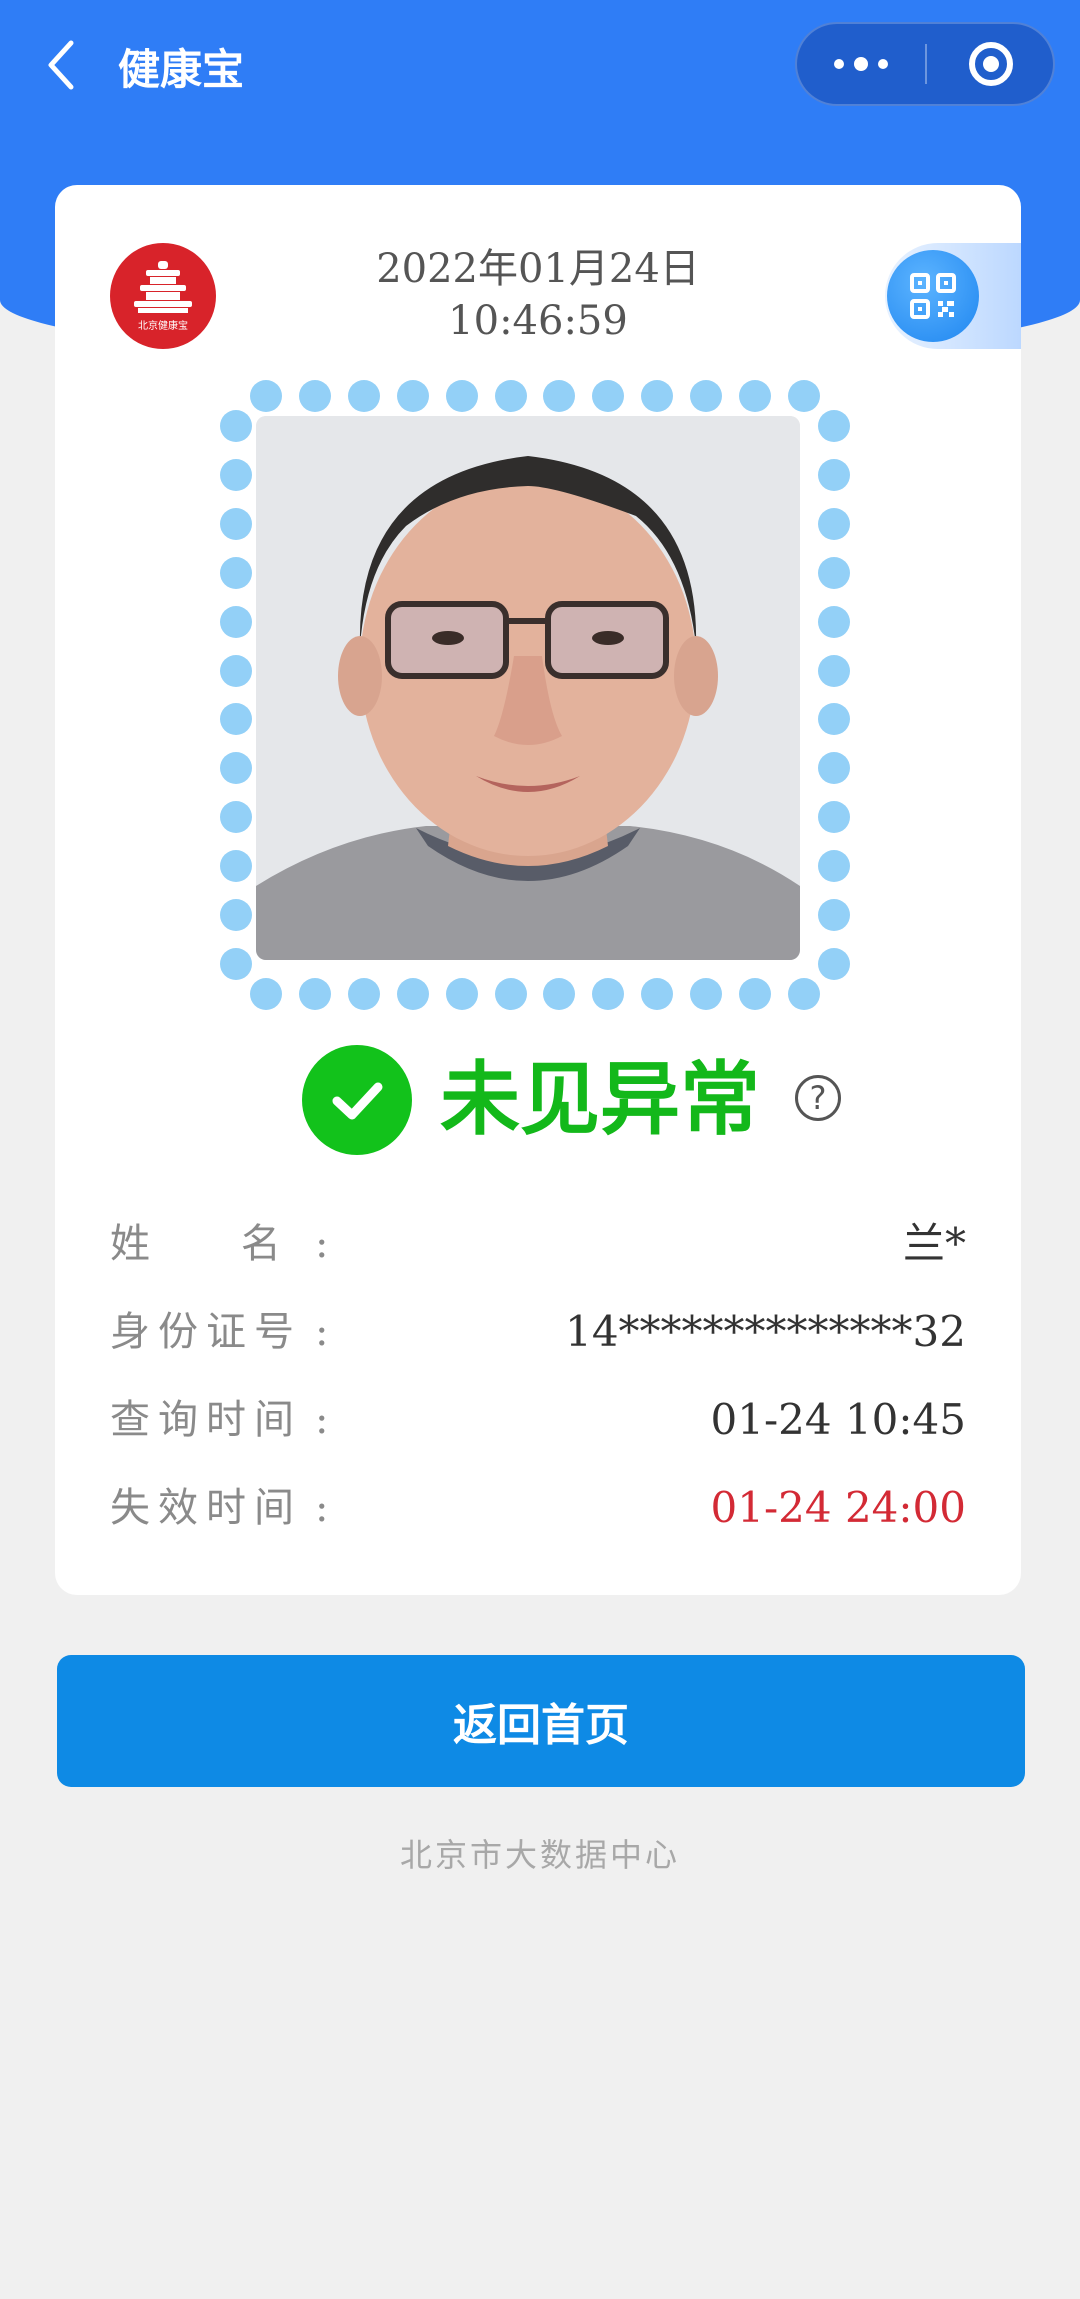 The width and height of the screenshot is (1080, 2299). I want to click on capsule-divider, so click(926, 64).